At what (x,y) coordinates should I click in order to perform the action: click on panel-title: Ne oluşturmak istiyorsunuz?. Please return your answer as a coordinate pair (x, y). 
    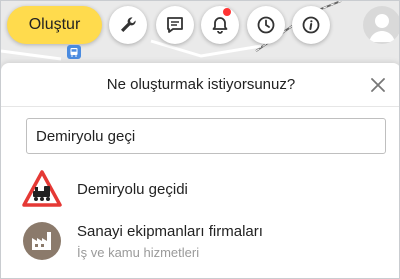
    Looking at the image, I should click on (201, 84).